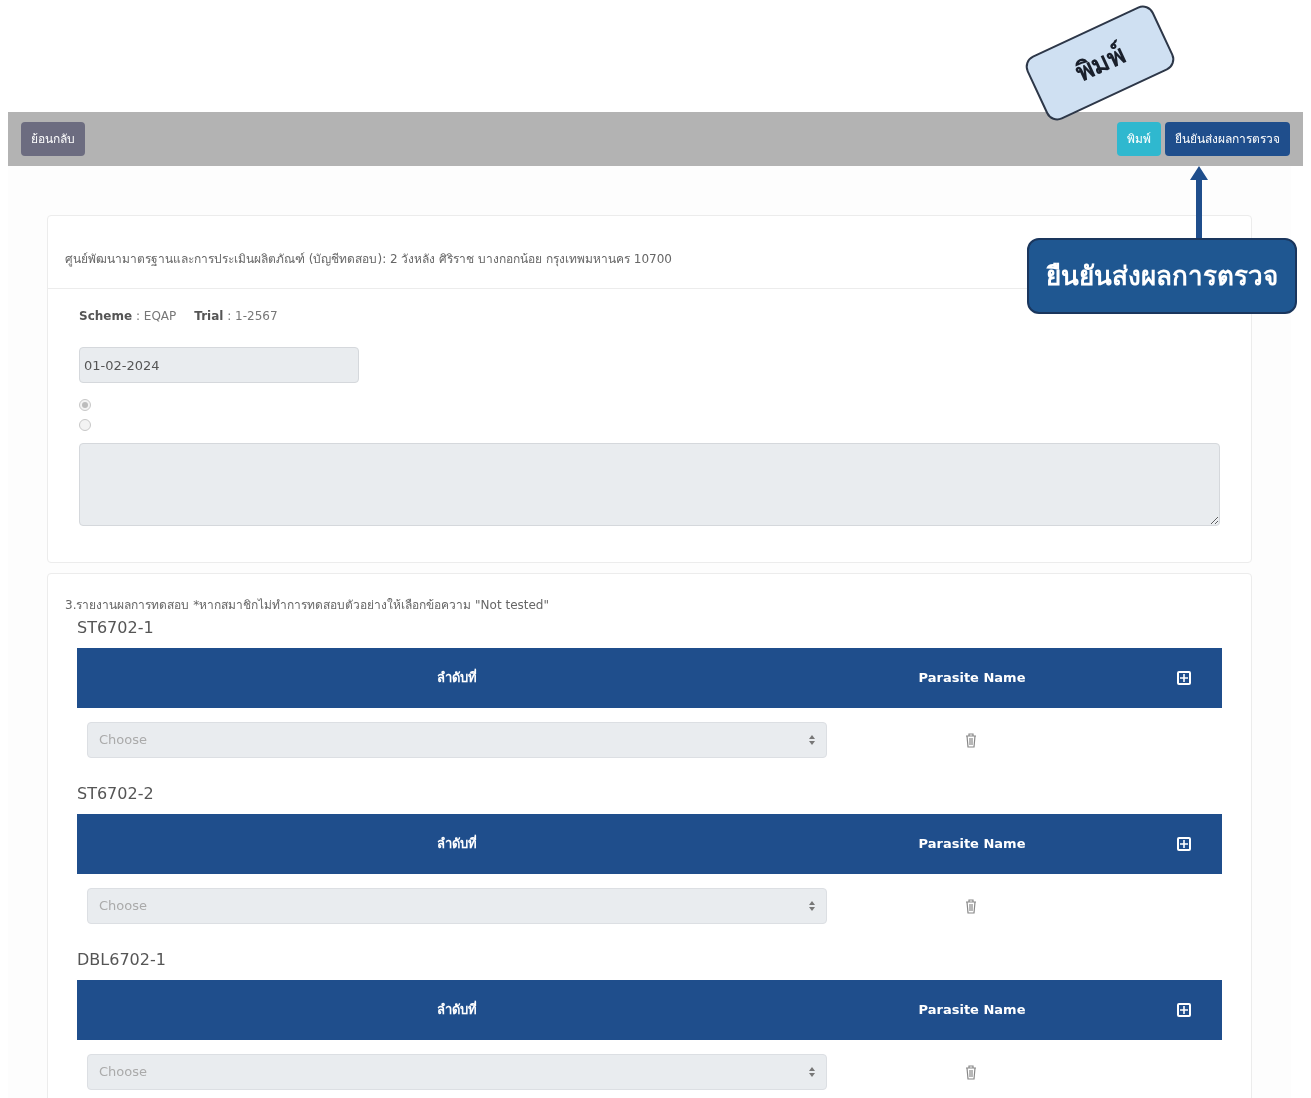 The height and width of the screenshot is (1098, 1311). I want to click on date-field: 01-02-2024, so click(219, 365).